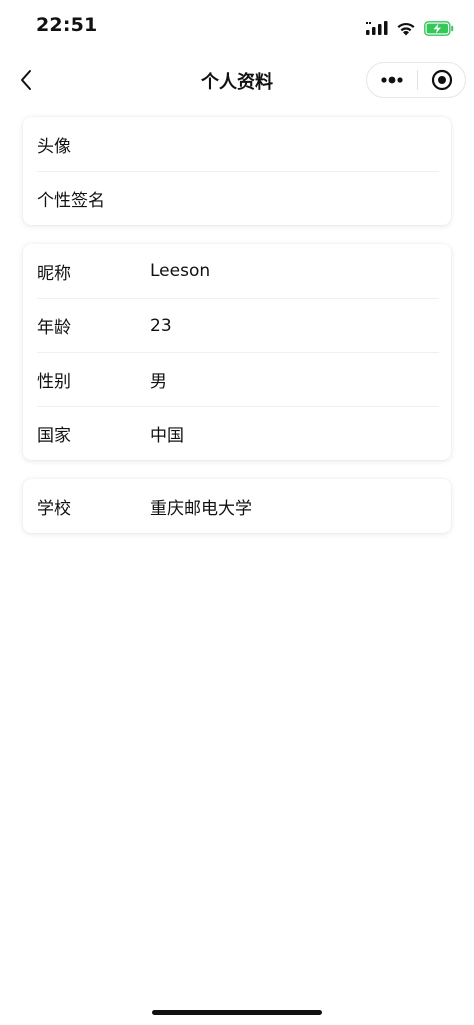  Describe the element at coordinates (167, 436) in the screenshot. I see `country-value: 中国` at that location.